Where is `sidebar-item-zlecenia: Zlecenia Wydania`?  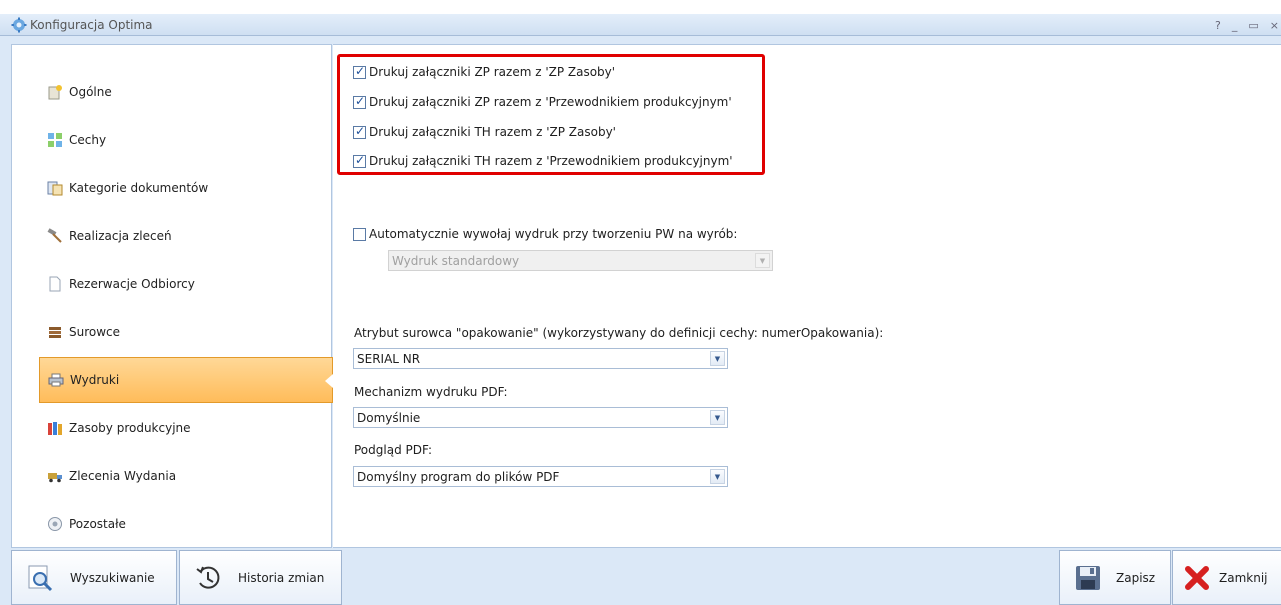
sidebar-item-zlecenia: Zlecenia Wydania is located at coordinates (186, 476).